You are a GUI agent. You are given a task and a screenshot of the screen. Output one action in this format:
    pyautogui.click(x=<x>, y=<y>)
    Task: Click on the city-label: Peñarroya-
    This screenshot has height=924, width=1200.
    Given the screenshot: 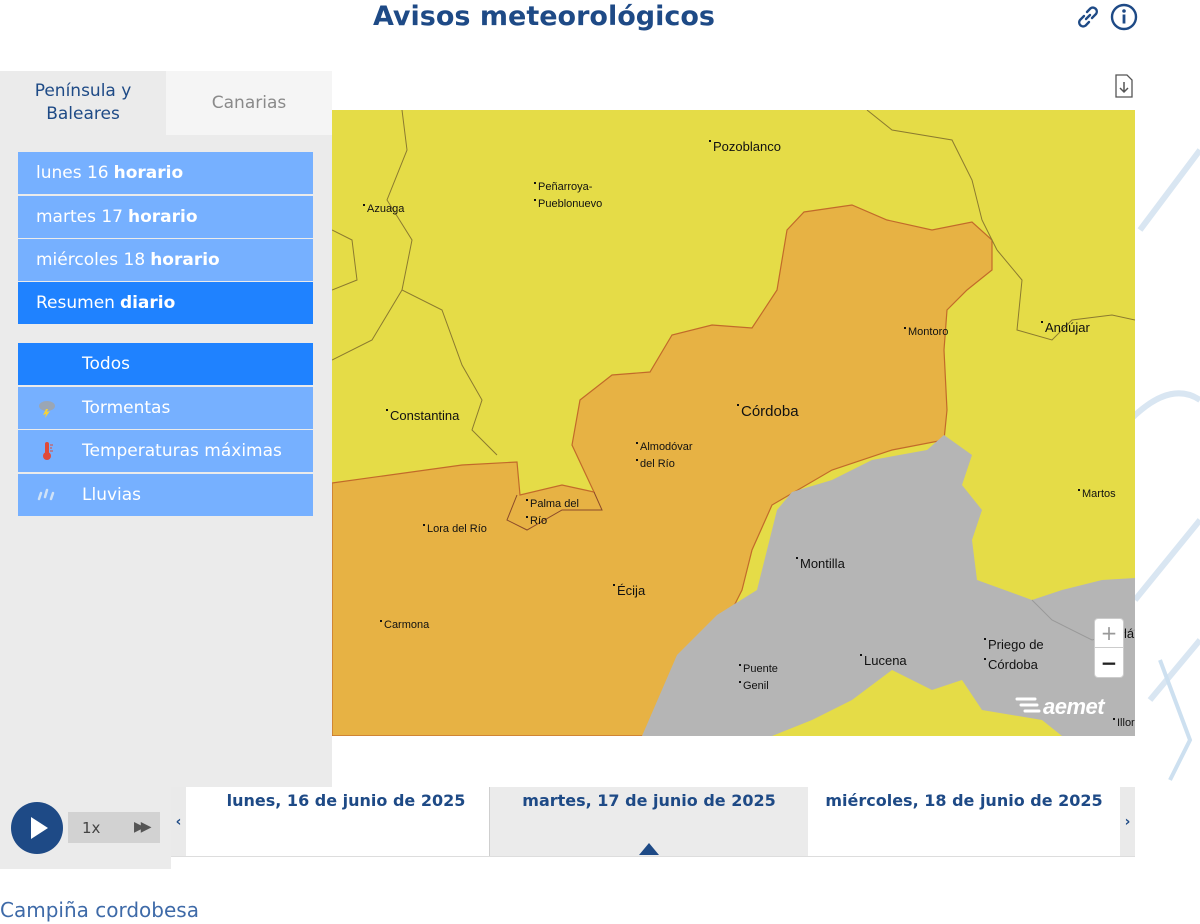 What is the action you would take?
    pyautogui.click(x=563, y=187)
    